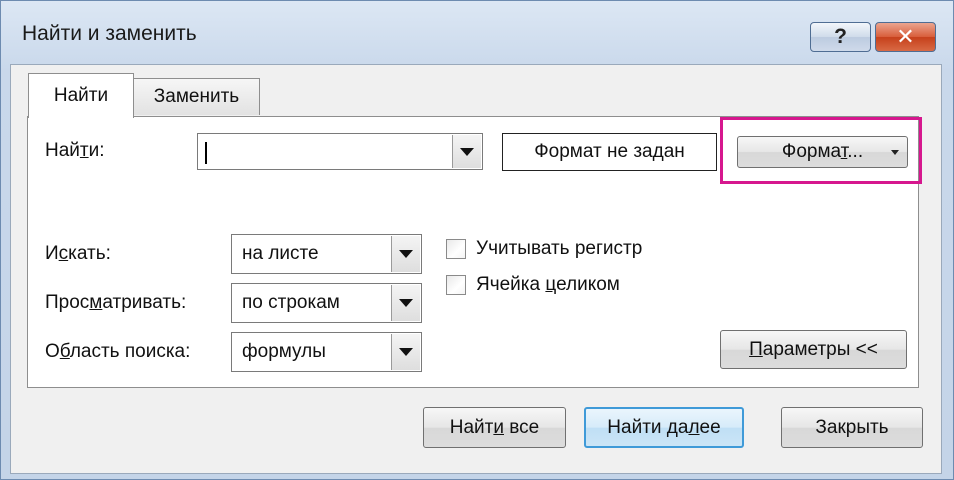 This screenshot has height=480, width=954. Describe the element at coordinates (118, 351) in the screenshot. I see `look-in-label: Область поиска:` at that location.